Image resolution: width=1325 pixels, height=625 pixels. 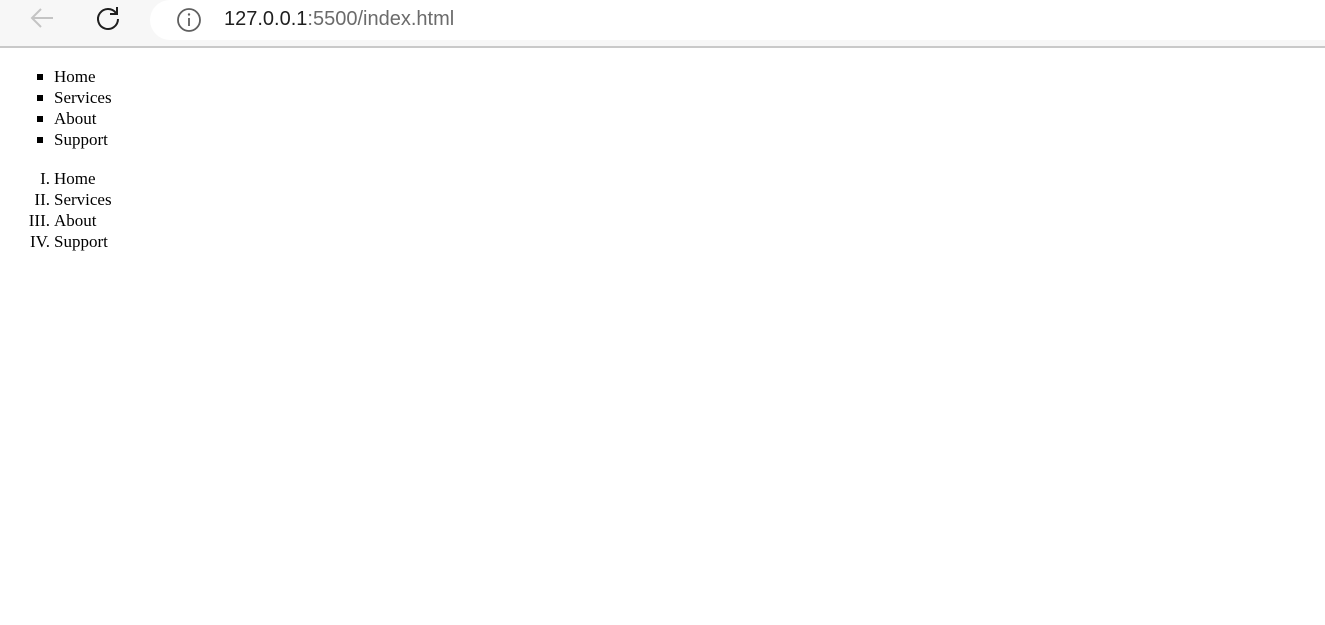 I want to click on browser-toolbar: 127.0.0.1:5500/index.html, so click(x=662, y=24).